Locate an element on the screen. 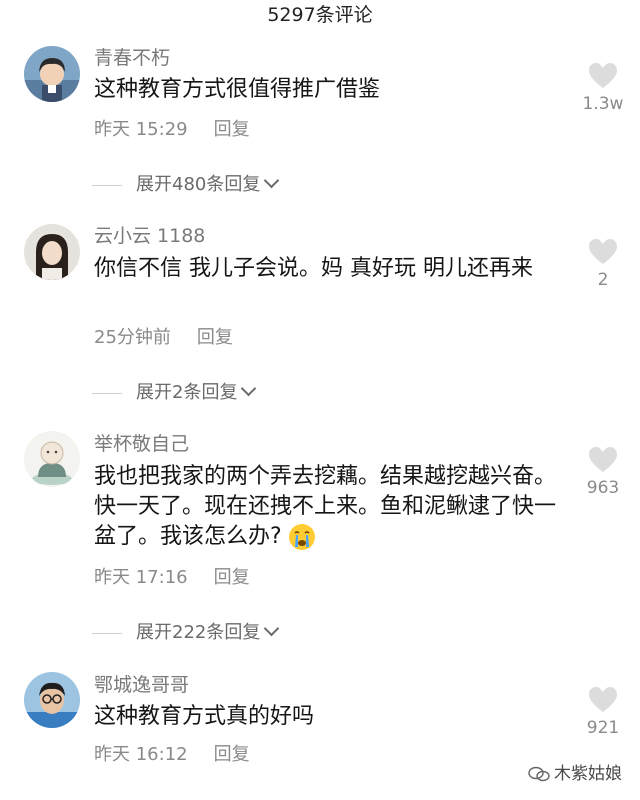 The width and height of the screenshot is (640, 800). comment-username: 举杯敬自己 is located at coordinates (141, 444).